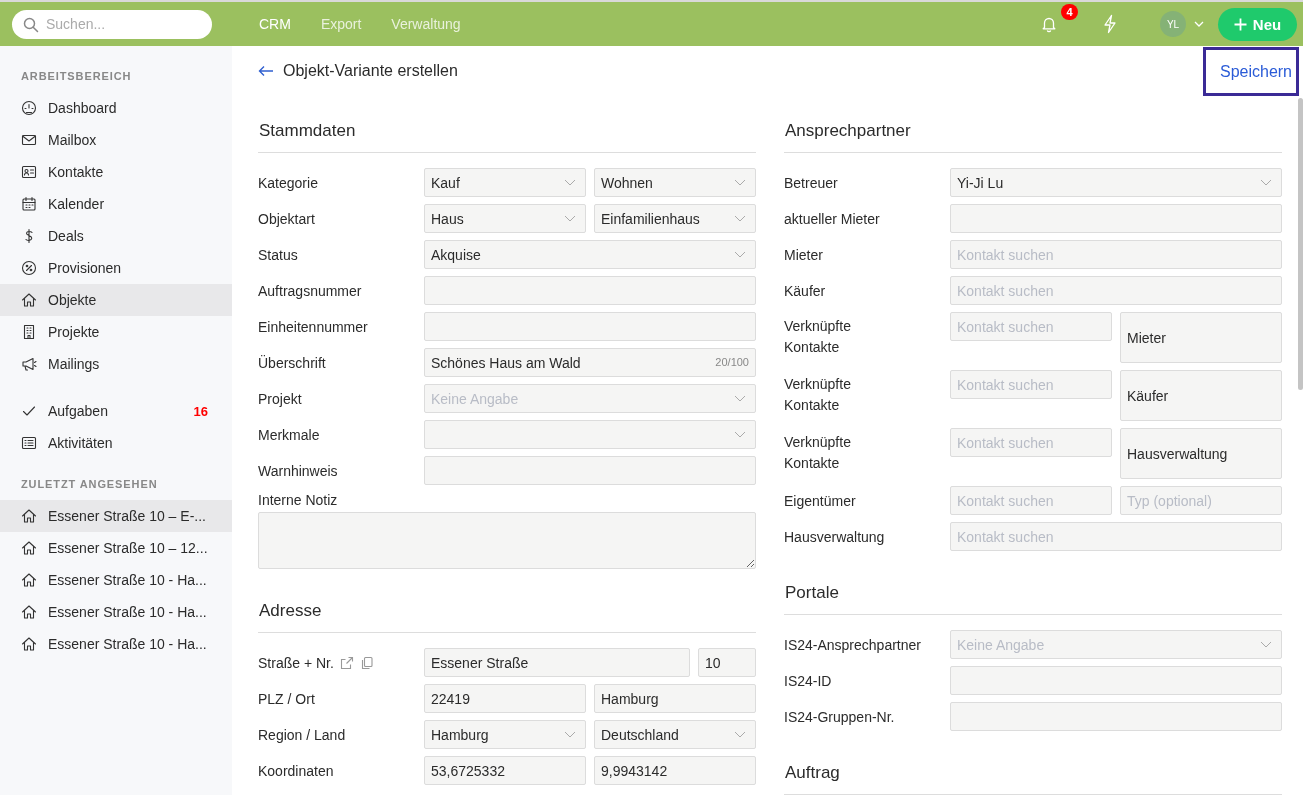  I want to click on gauge-icon, so click(29, 108).